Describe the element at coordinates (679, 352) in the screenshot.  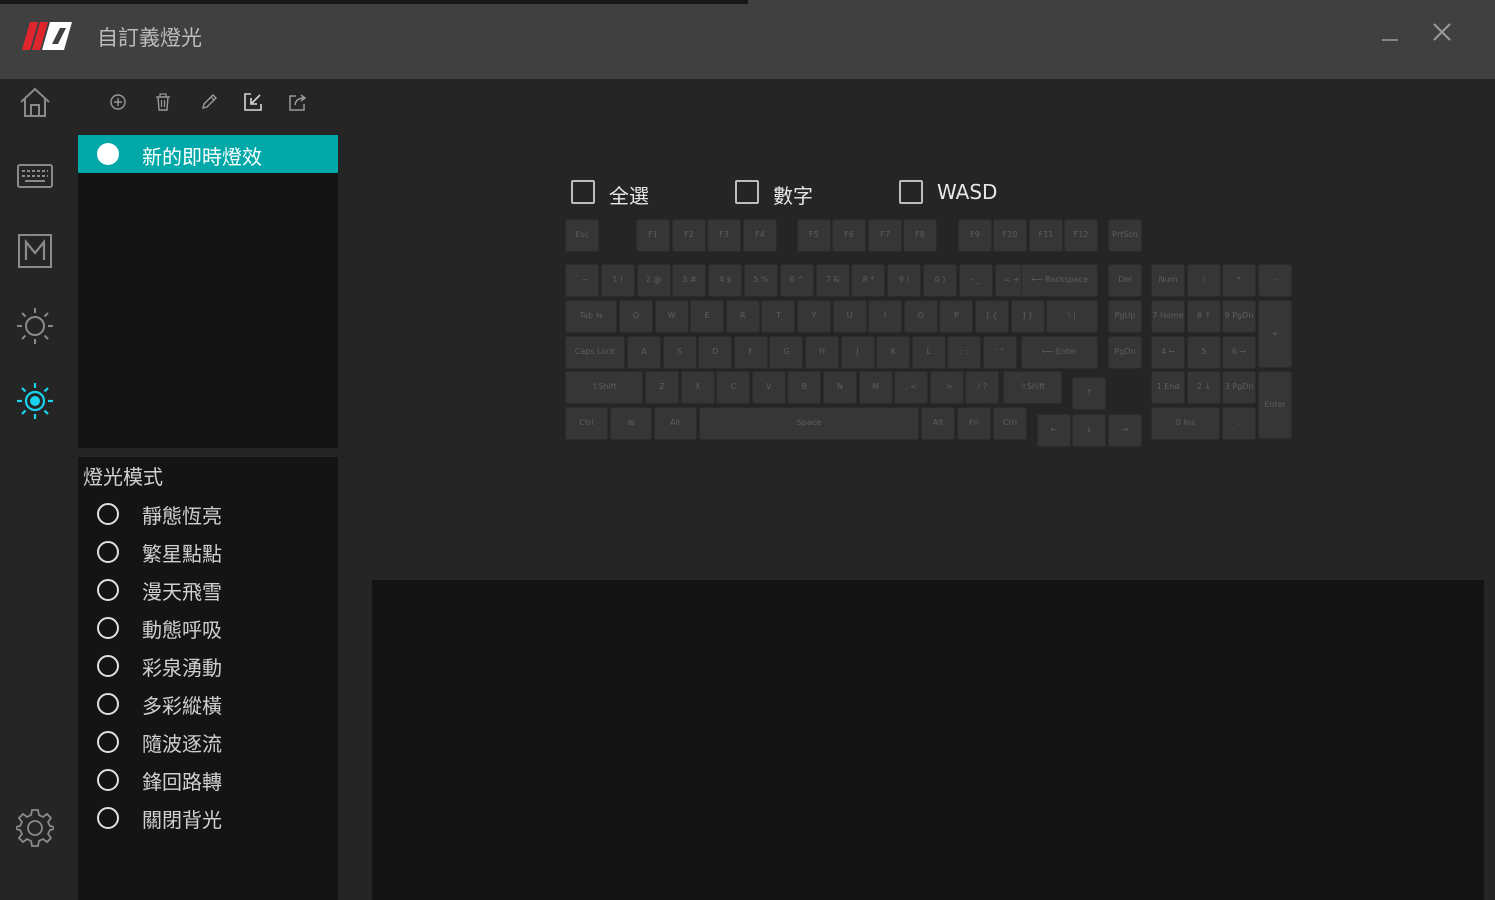
I see `key: S` at that location.